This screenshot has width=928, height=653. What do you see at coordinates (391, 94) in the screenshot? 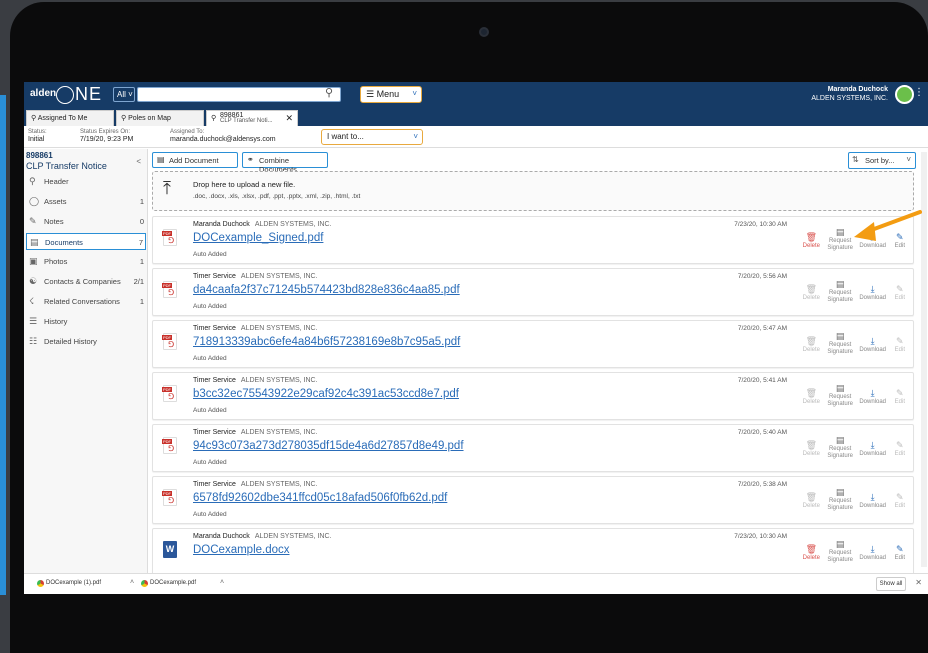
I see `menu-button: ☰ Menu ˅` at bounding box center [391, 94].